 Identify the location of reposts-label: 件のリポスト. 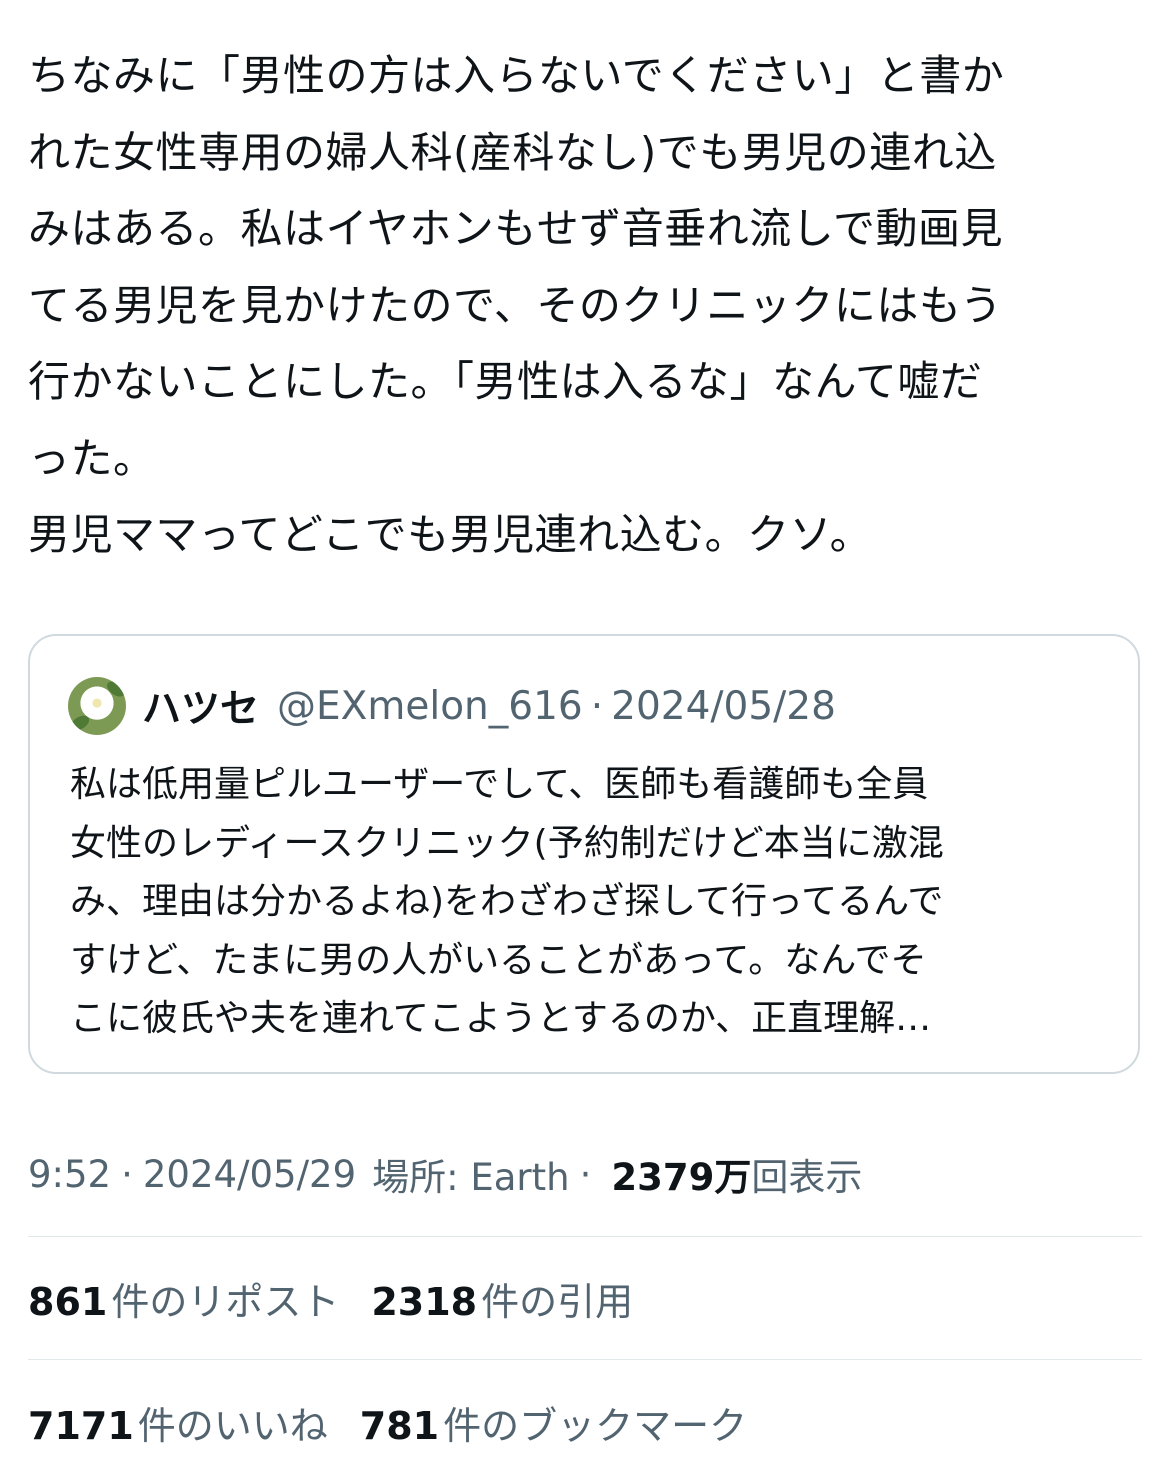
(225, 1301).